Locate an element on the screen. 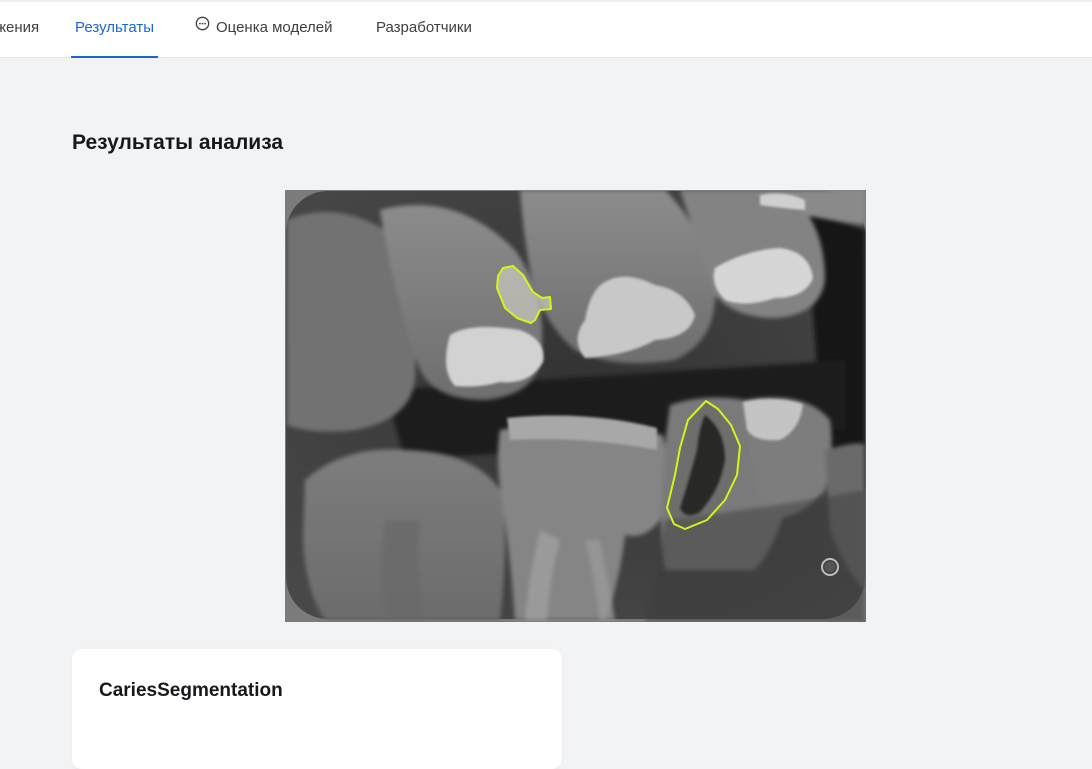  page-title: Результаты анализа is located at coordinates (178, 142).